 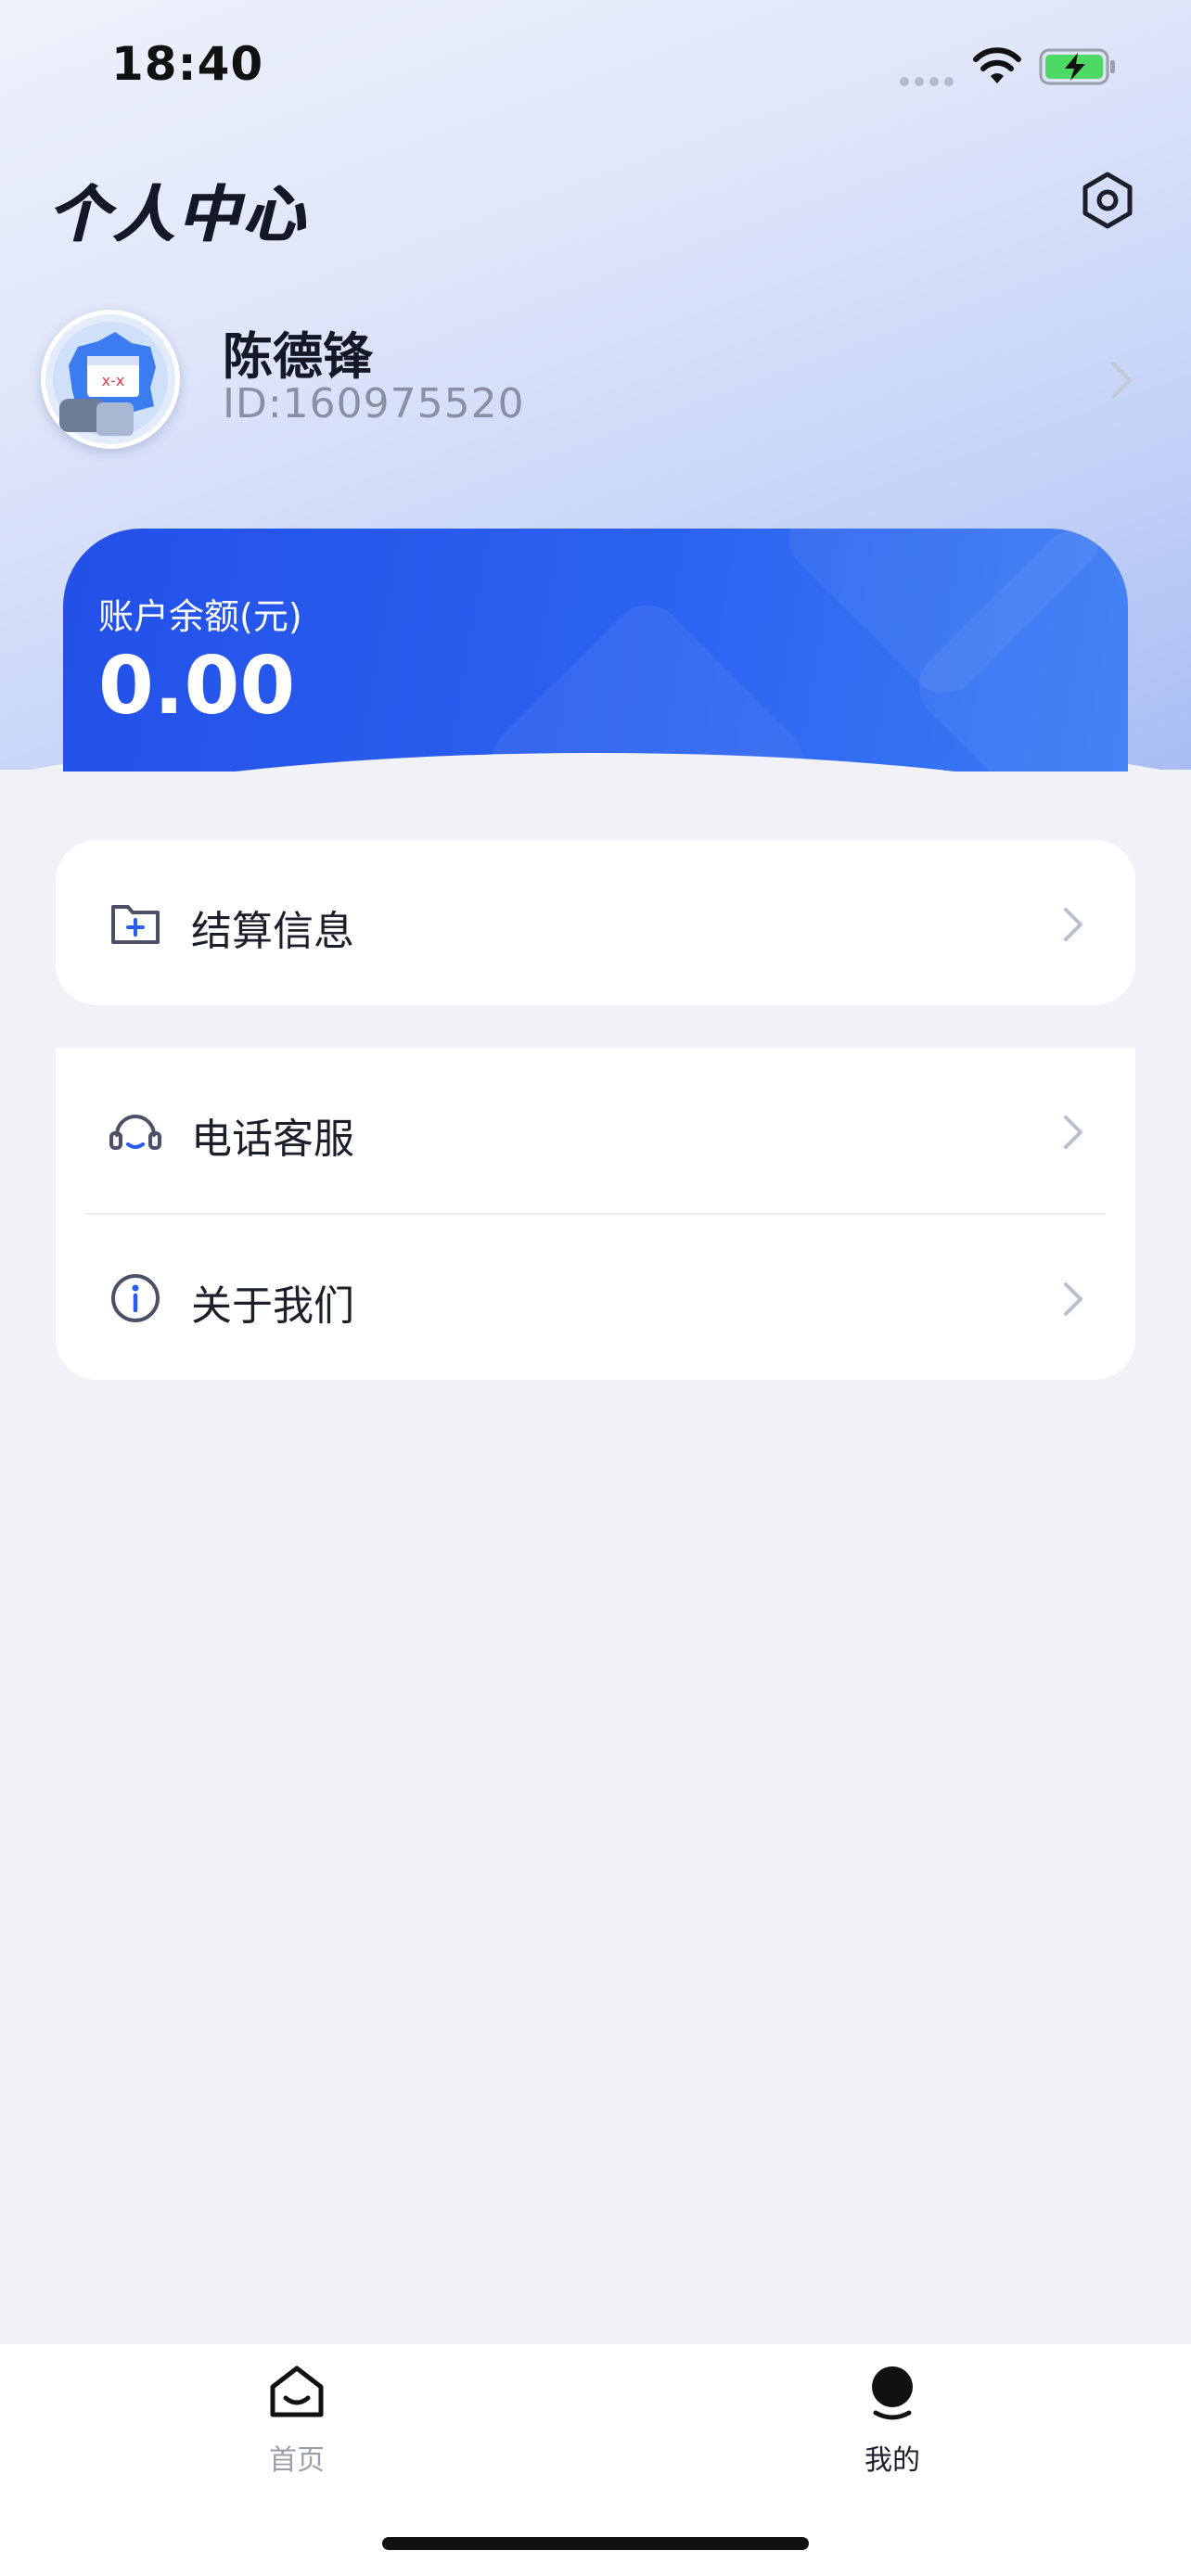 I want to click on menu-label-phone-service: 电话客服, so click(x=272, y=1139).